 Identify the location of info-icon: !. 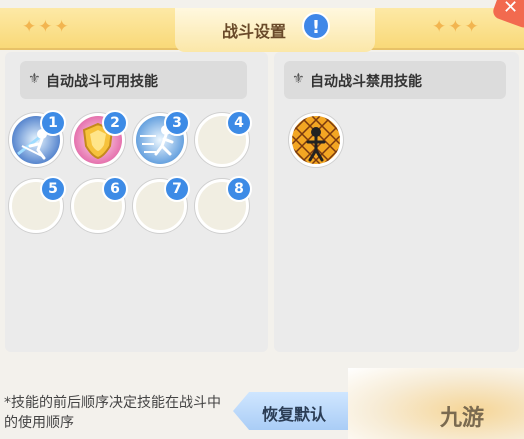
(316, 26).